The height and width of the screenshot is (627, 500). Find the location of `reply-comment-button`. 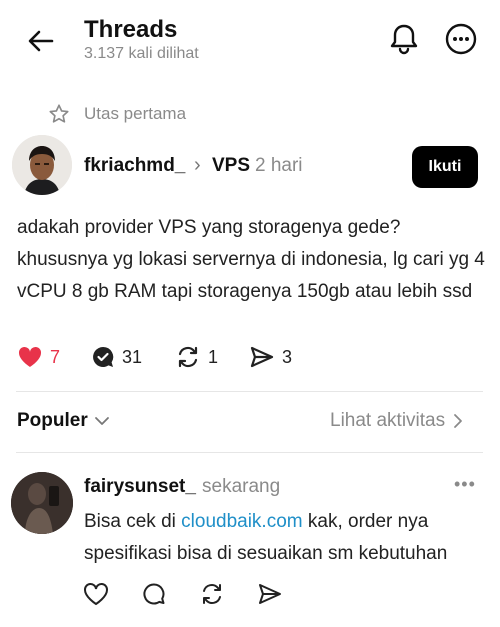

reply-comment-button is located at coordinates (154, 594).